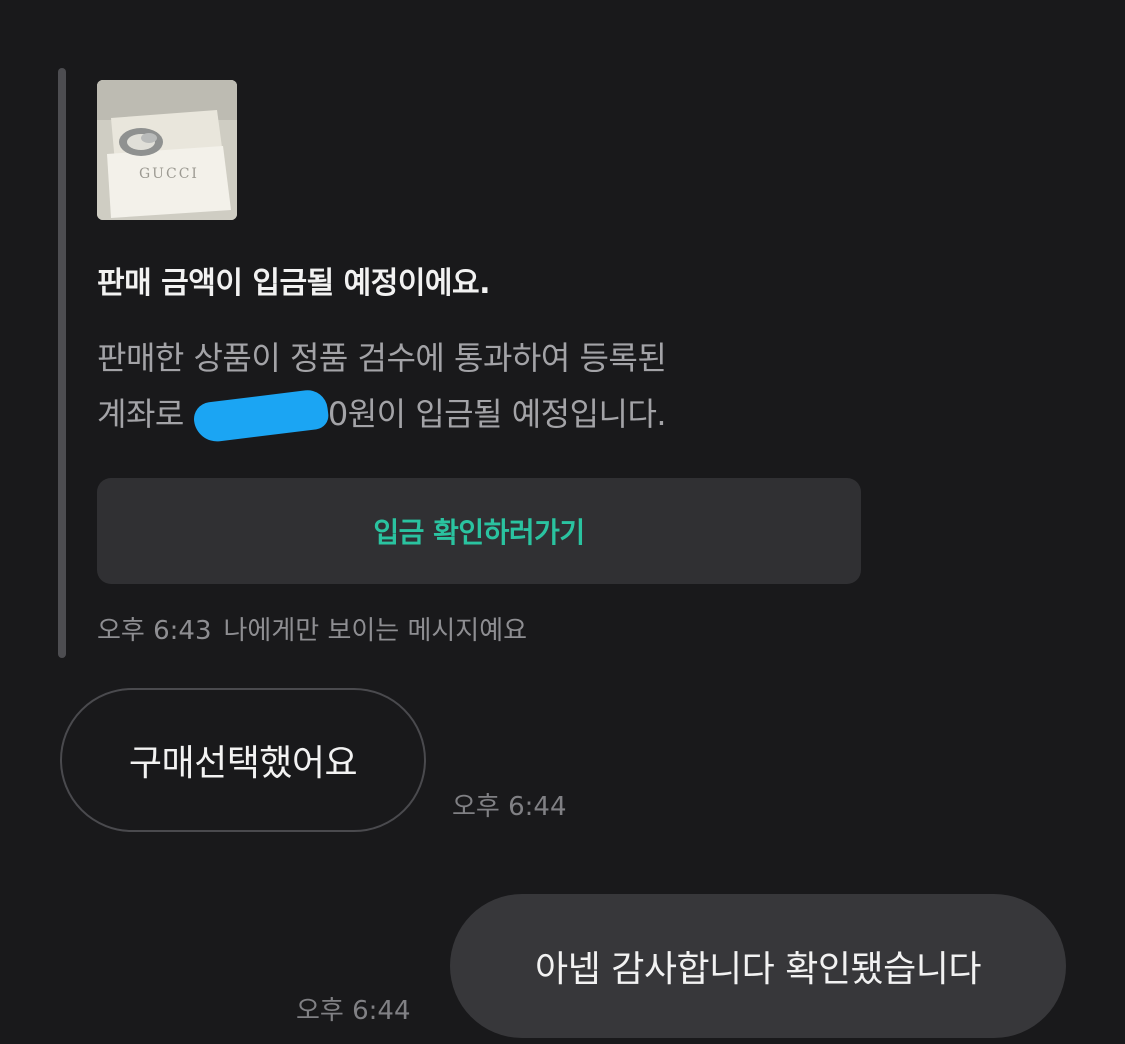  What do you see at coordinates (260, 416) in the screenshot?
I see `redacted-amount-mark` at bounding box center [260, 416].